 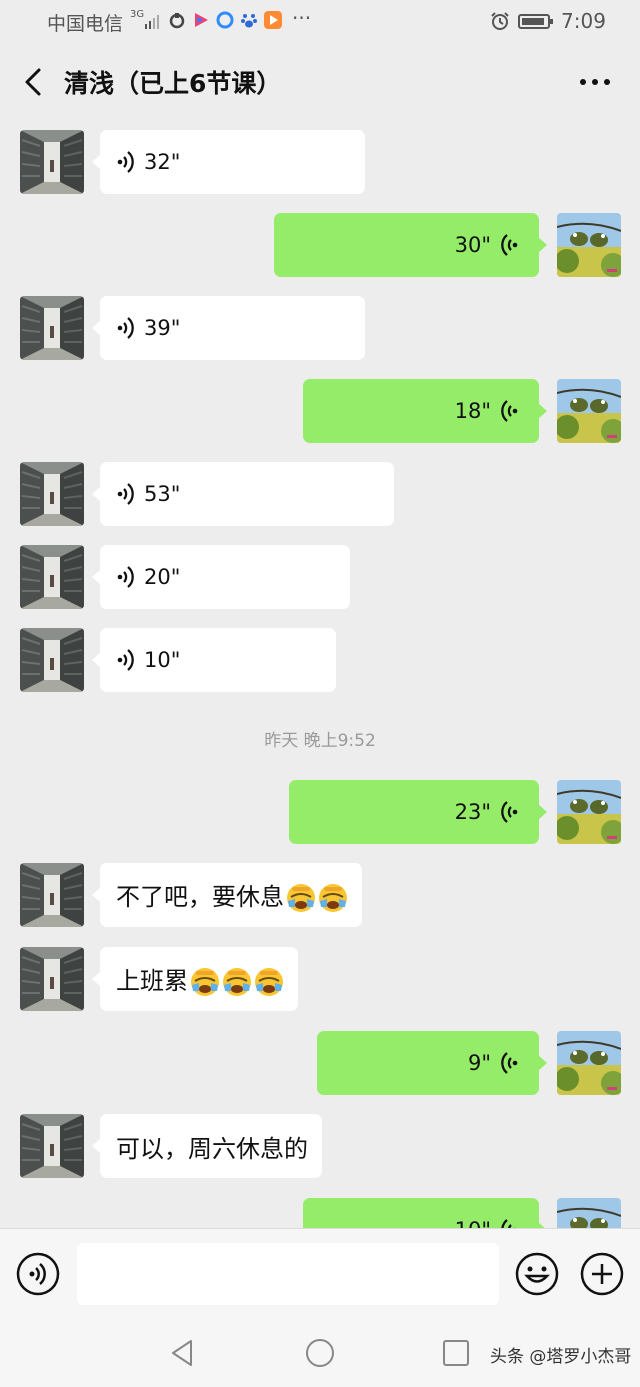 What do you see at coordinates (472, 411) in the screenshot?
I see `voice-duration: 18"` at bounding box center [472, 411].